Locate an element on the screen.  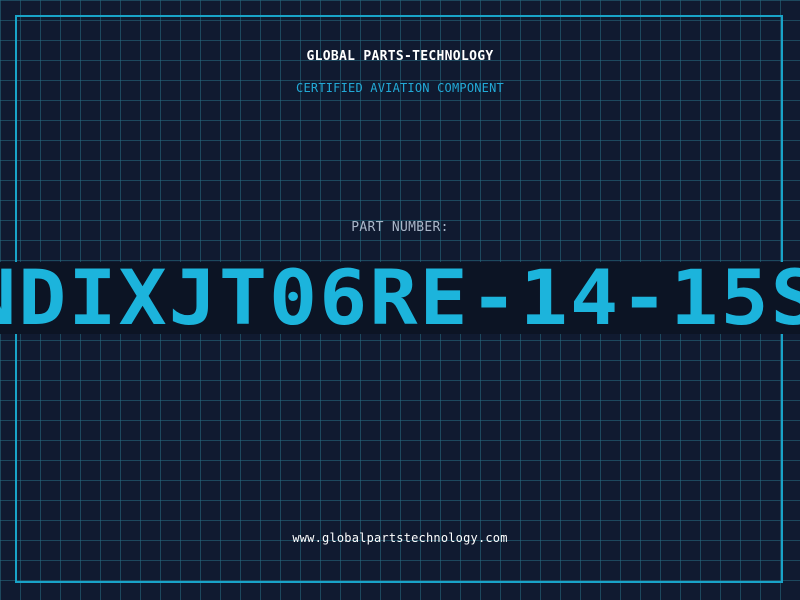
part-number-value: NDIXJT06RE-14-15S- is located at coordinates (400, 298).